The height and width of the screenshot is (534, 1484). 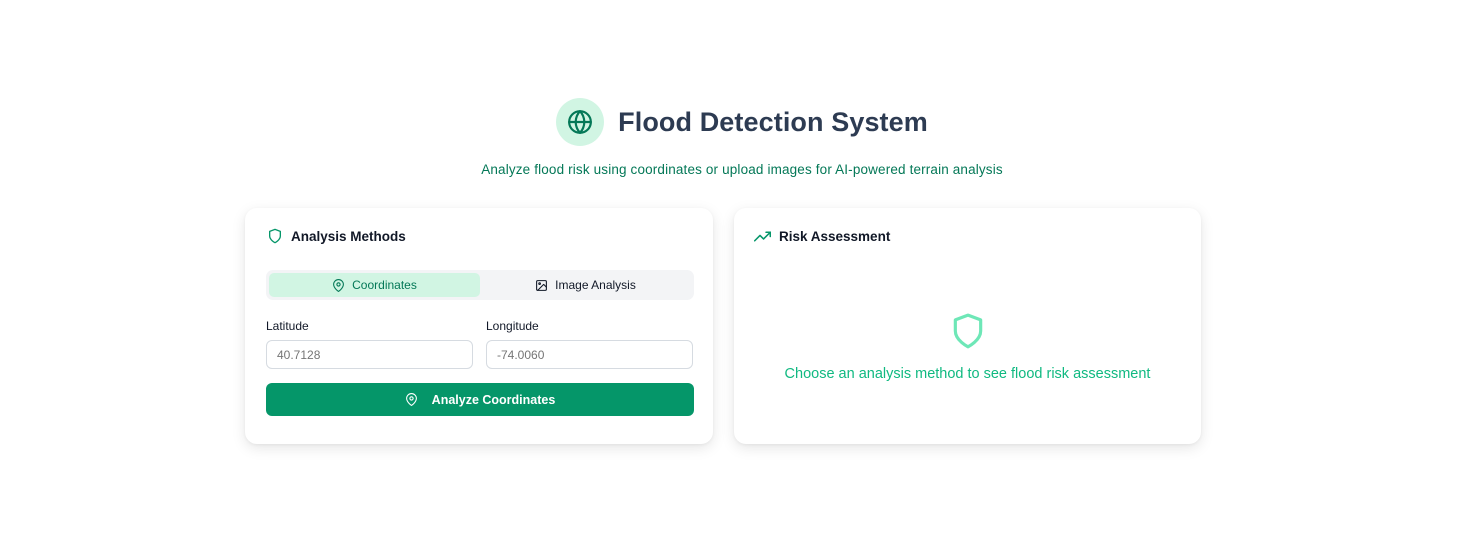 I want to click on analyze-coordinates-button: Analyze Coordinates, so click(x=480, y=399).